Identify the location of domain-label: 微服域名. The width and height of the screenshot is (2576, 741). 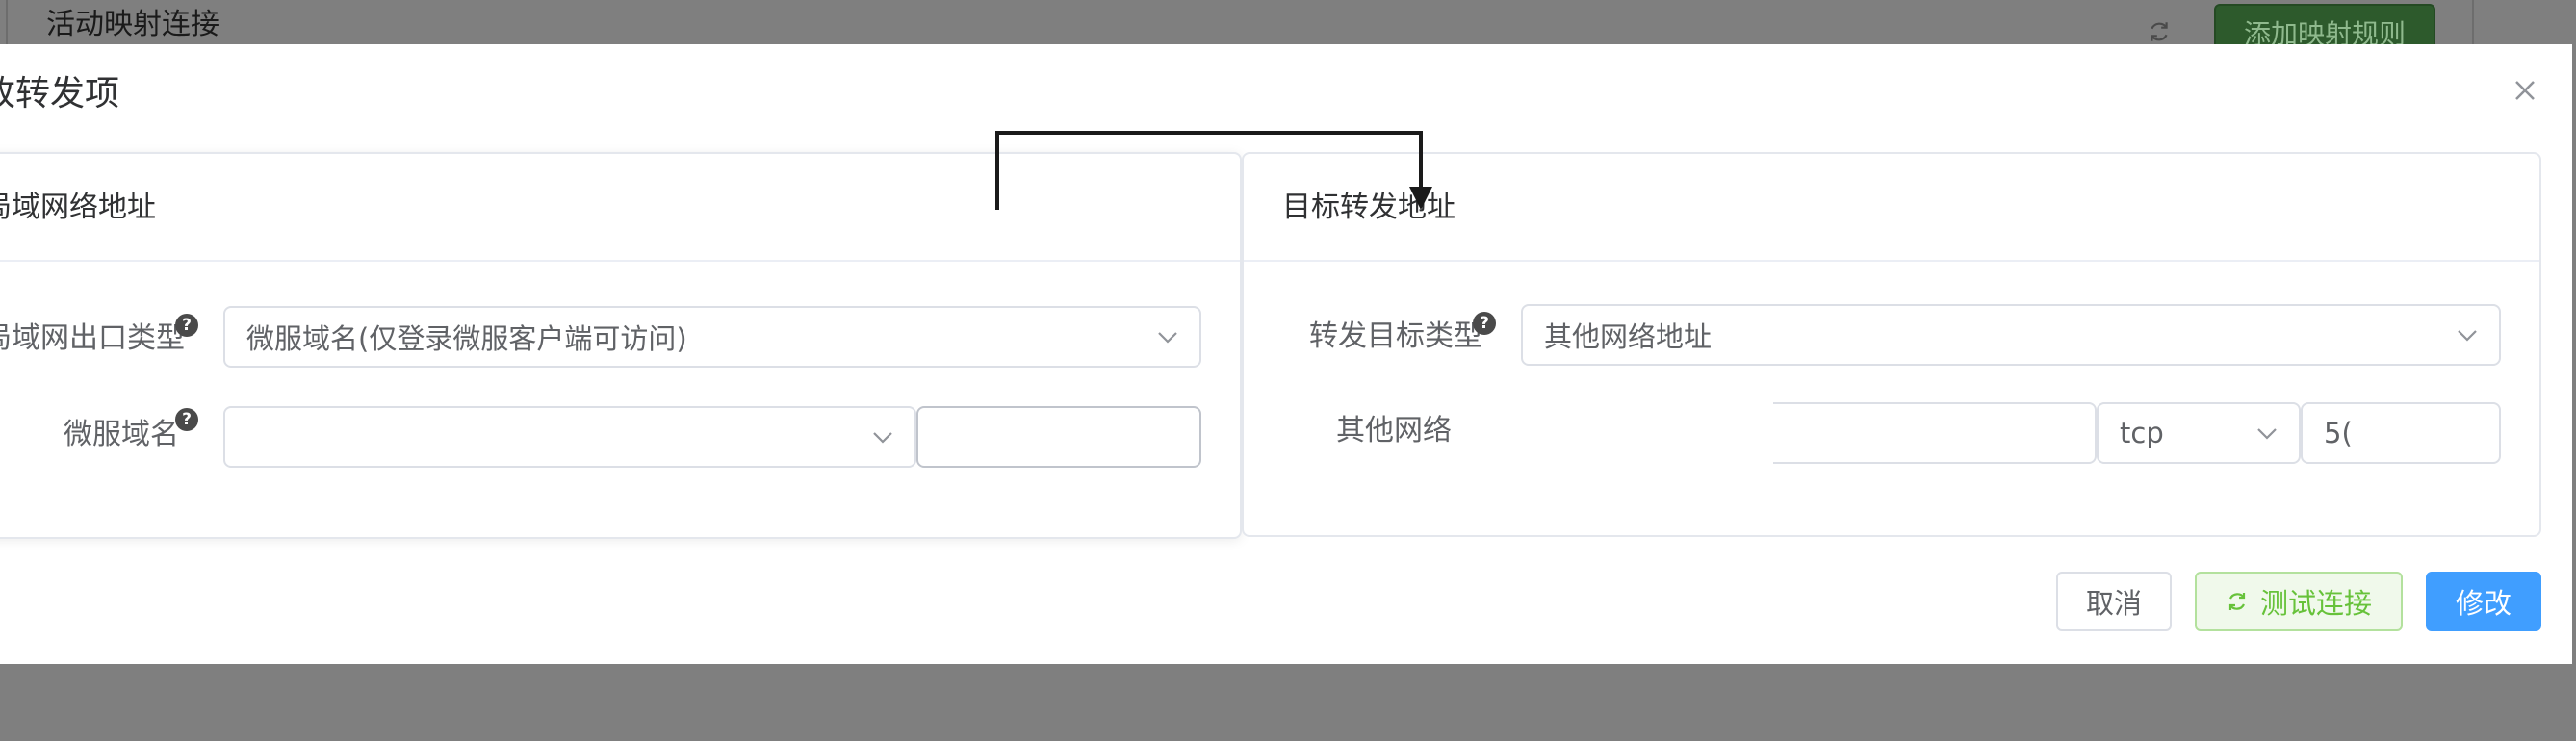
(122, 434).